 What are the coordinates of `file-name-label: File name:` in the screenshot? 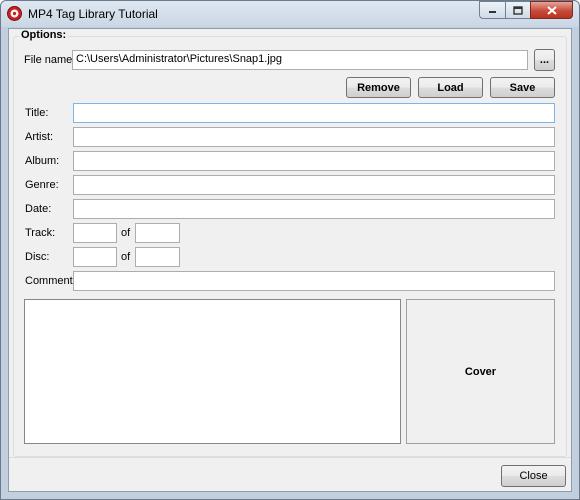 It's located at (50, 60).